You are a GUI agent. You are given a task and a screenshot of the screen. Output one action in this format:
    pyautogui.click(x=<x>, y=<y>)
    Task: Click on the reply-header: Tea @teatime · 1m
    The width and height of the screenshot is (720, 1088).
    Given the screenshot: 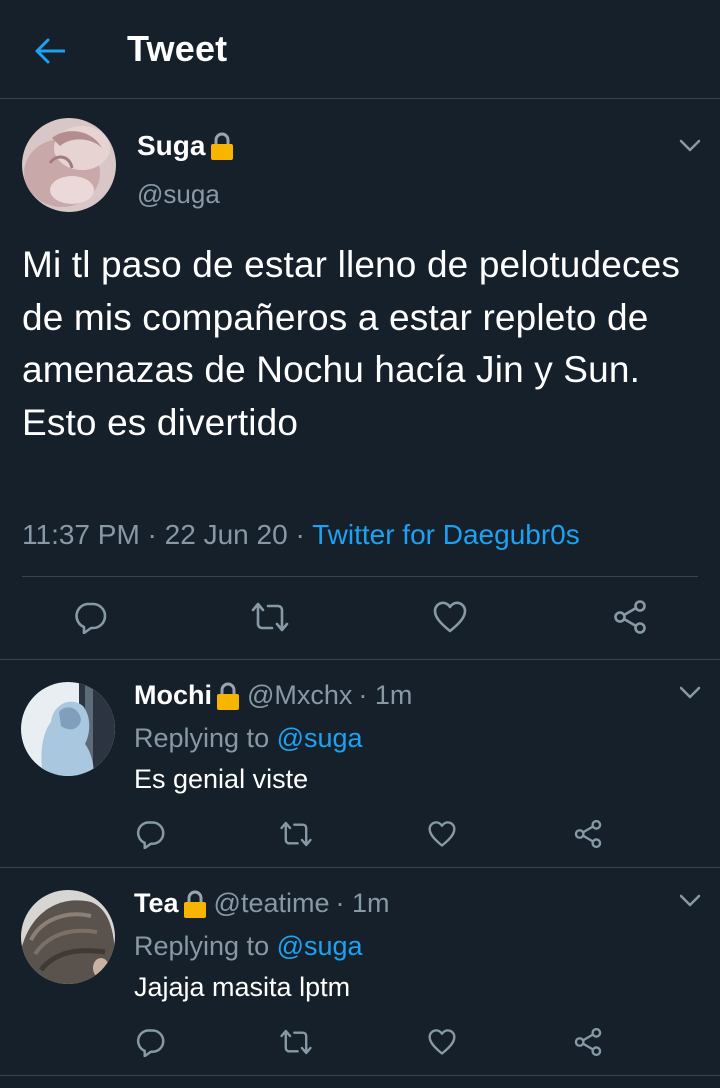 What is the action you would take?
    pyautogui.click(x=261, y=903)
    